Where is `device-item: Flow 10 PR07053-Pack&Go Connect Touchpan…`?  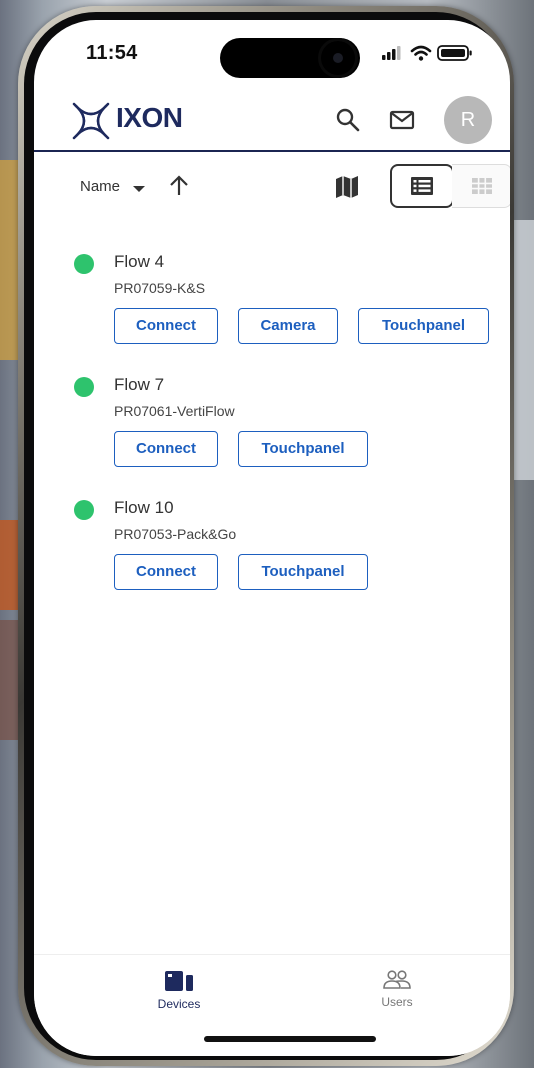
device-item: Flow 10 PR07053-Pack&Go Connect Touchpan… is located at coordinates (272, 547).